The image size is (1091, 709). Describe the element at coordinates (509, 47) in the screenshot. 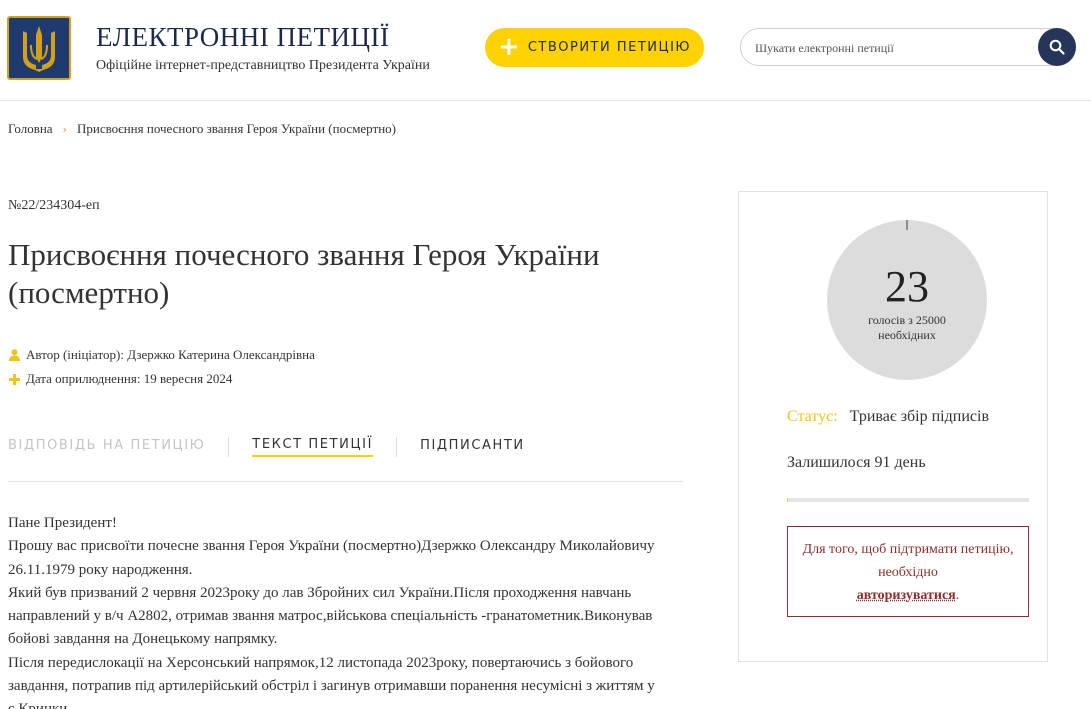

I see `plus-icon: +` at that location.